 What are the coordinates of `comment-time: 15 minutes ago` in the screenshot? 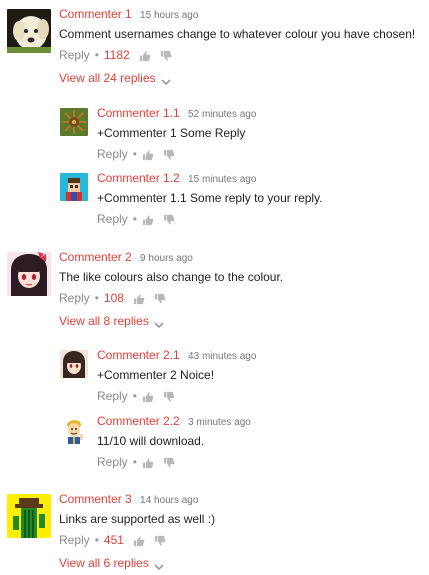 It's located at (222, 179).